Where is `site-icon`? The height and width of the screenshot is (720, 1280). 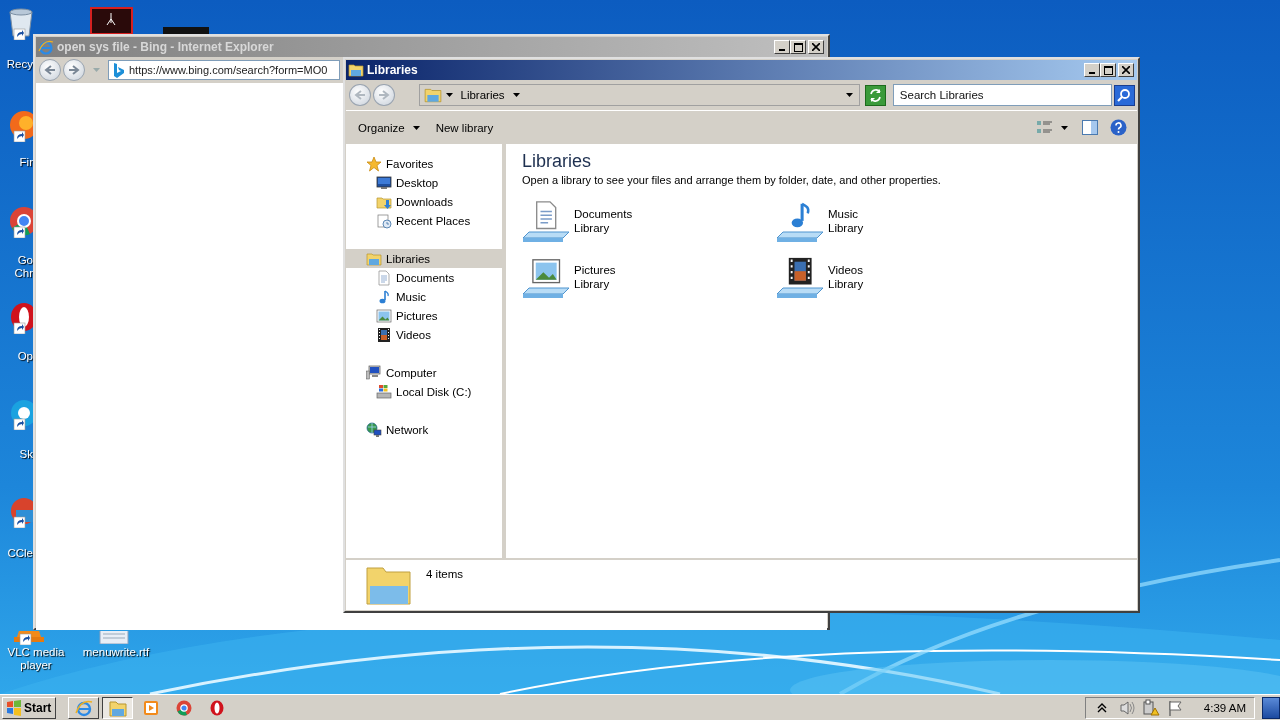
site-icon is located at coordinates (119, 70).